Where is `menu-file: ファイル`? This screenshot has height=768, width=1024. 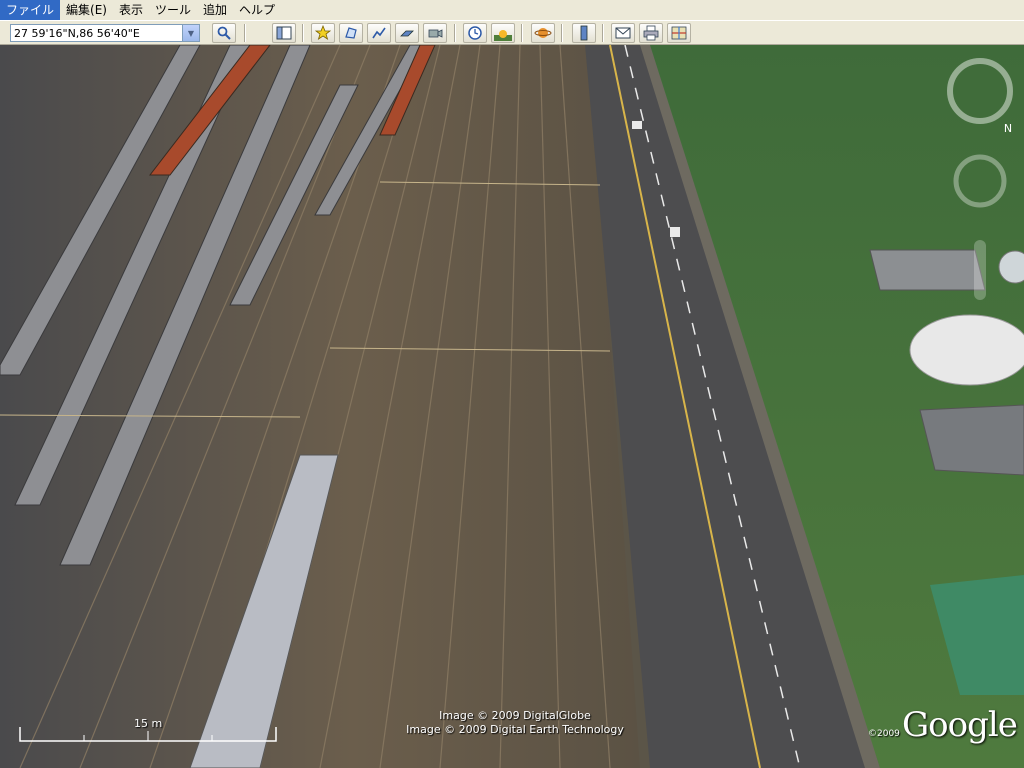
menu-file: ファイル is located at coordinates (30, 10).